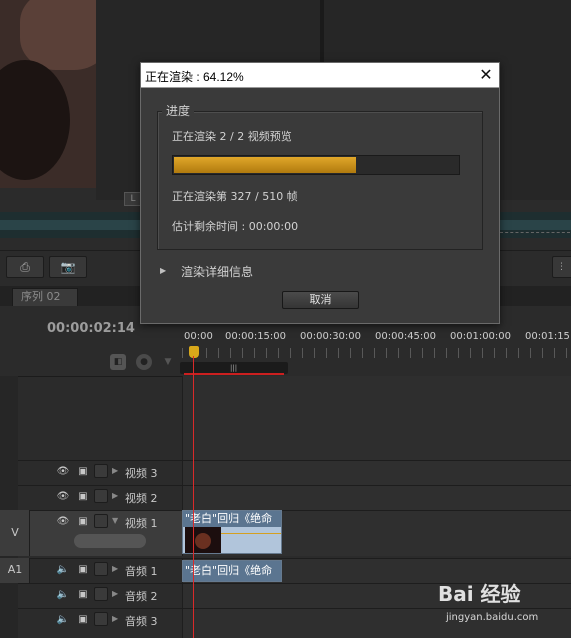 Image resolution: width=571 pixels, height=638 pixels. I want to click on track-header: 🔈 ▣ ▶ 音频 1, so click(100, 571).